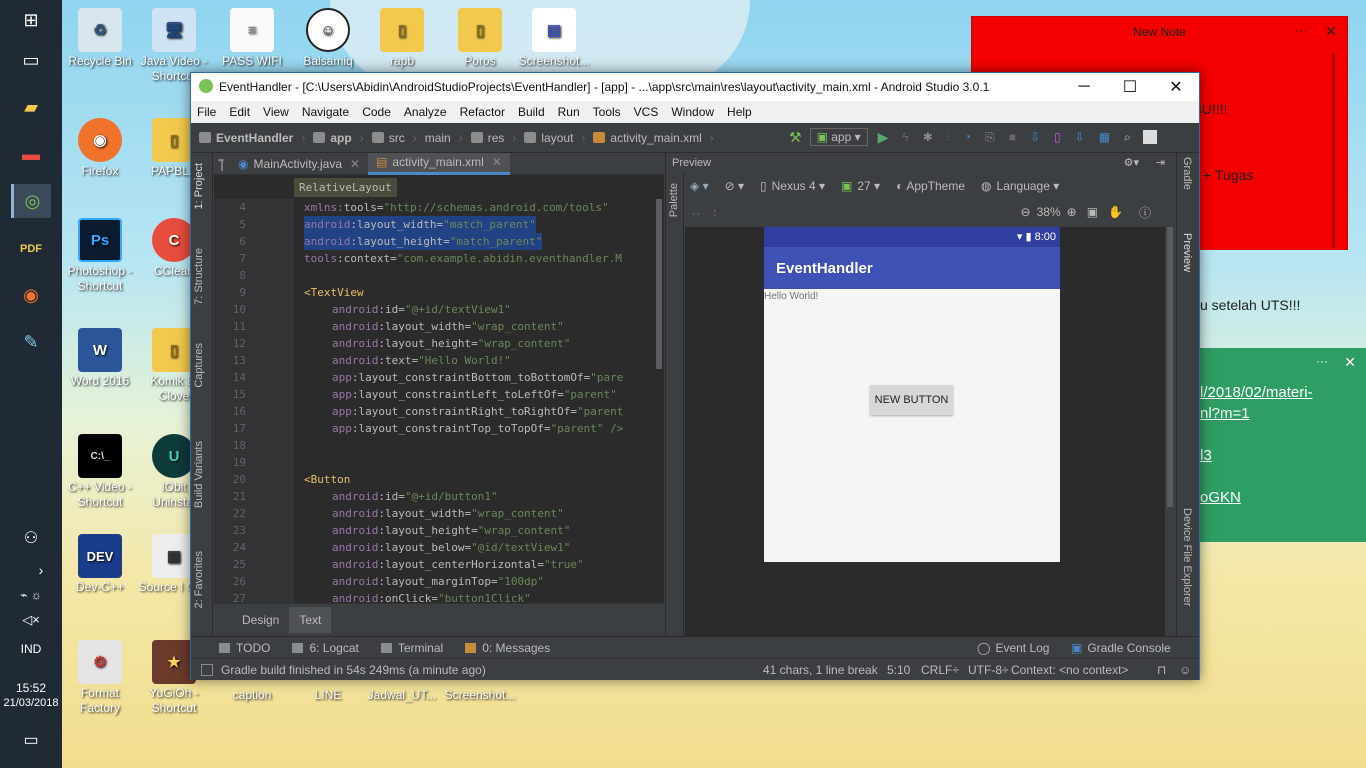 The height and width of the screenshot is (768, 1366). Describe the element at coordinates (199, 276) in the screenshot. I see `tab-structure: 7: Structure` at that location.